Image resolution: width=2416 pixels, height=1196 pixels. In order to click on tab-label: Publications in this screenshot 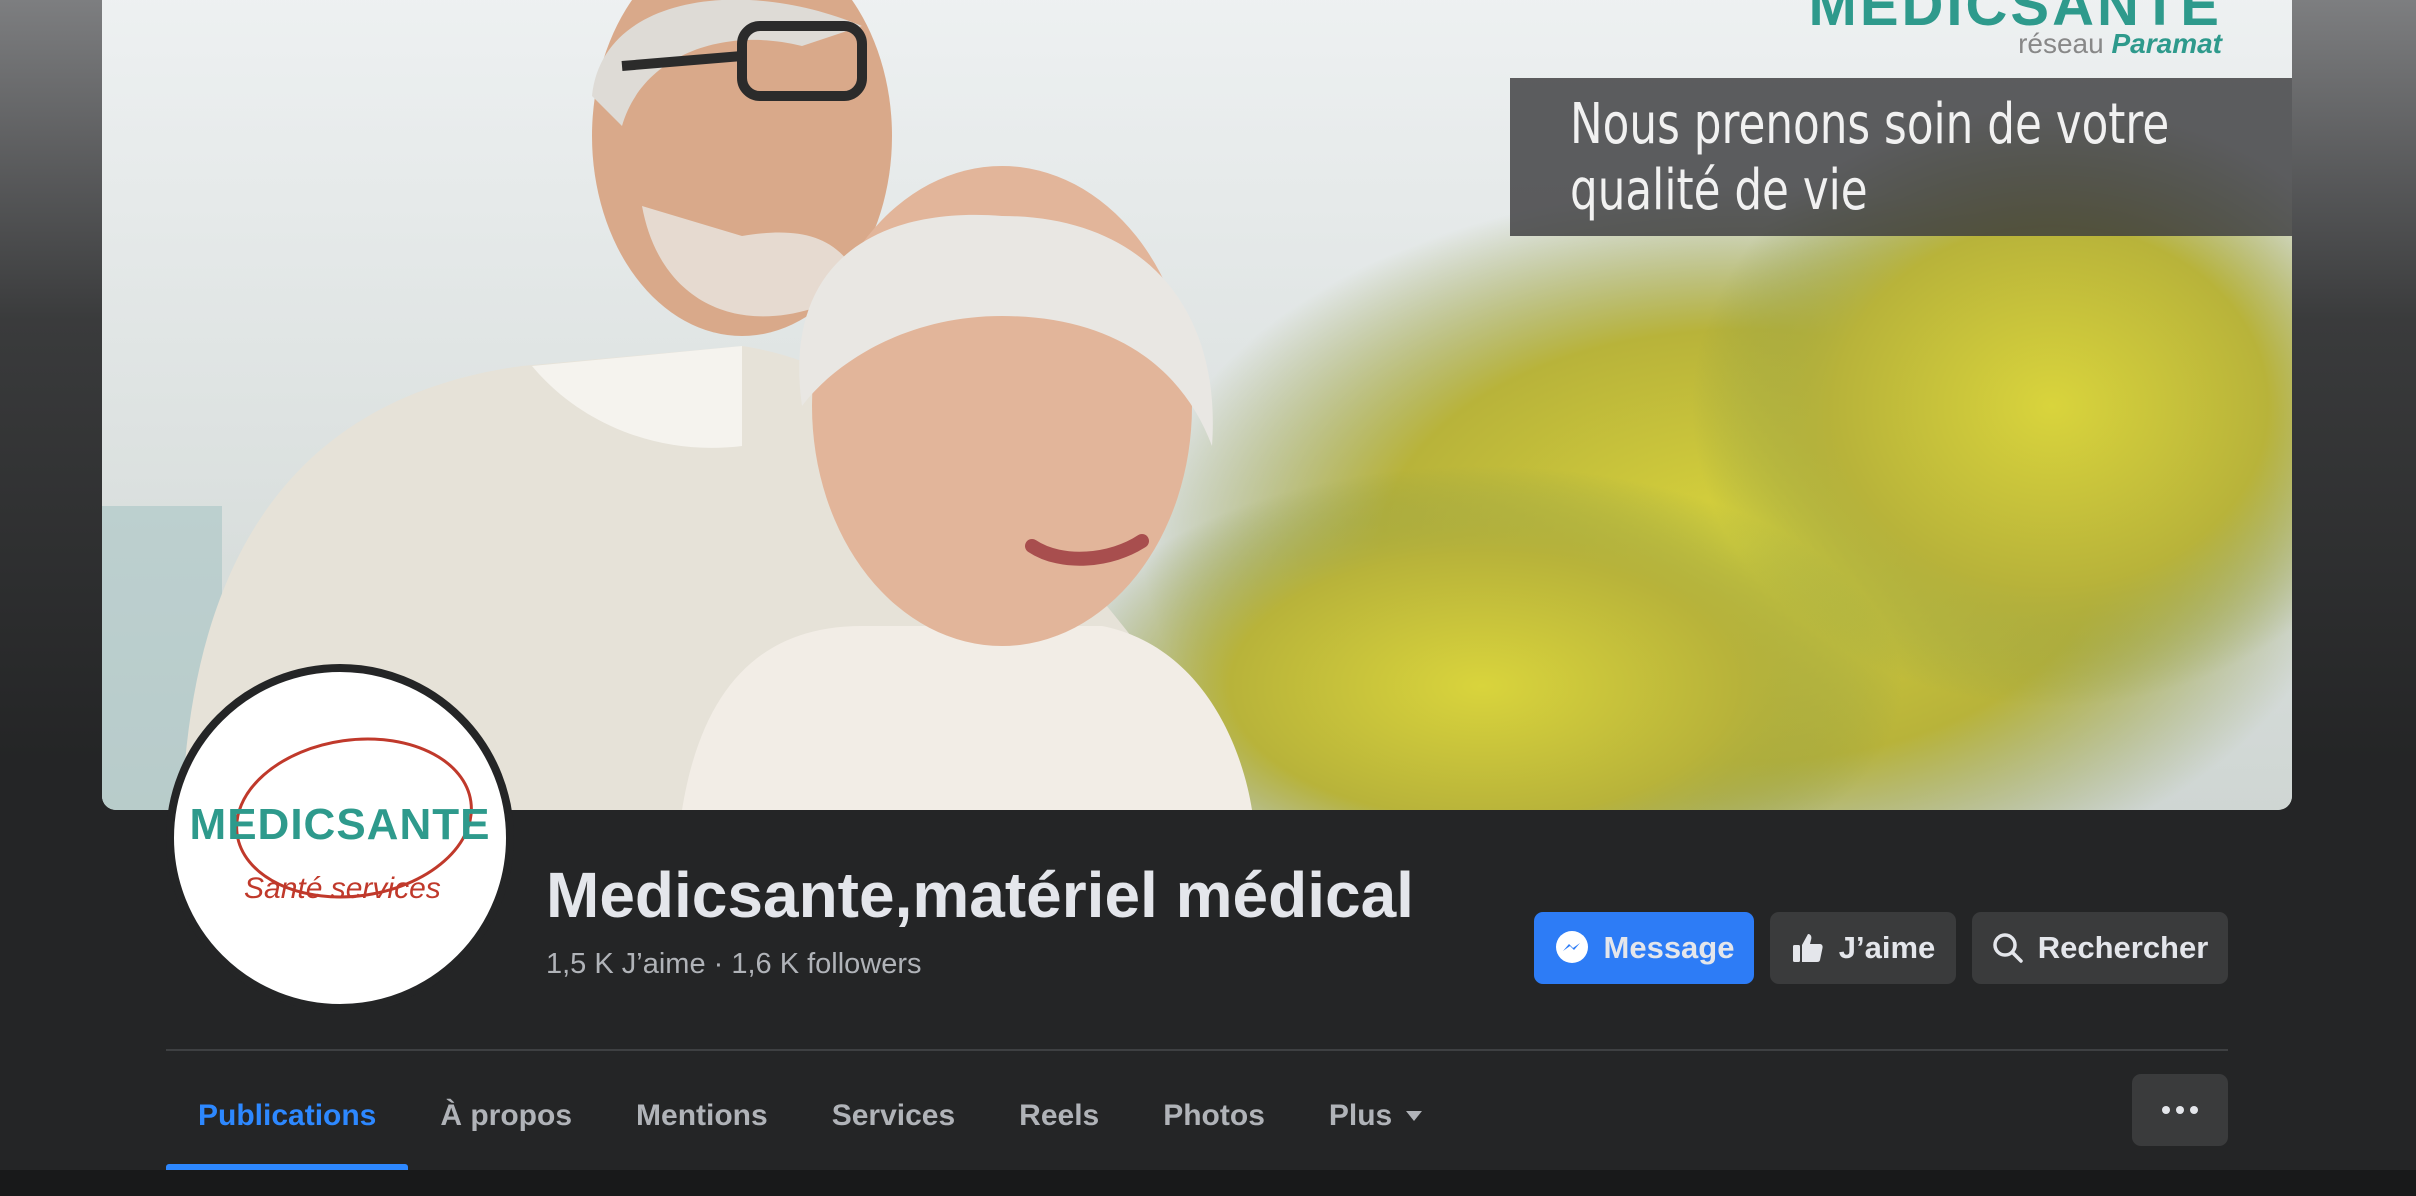, I will do `click(287, 1115)`.